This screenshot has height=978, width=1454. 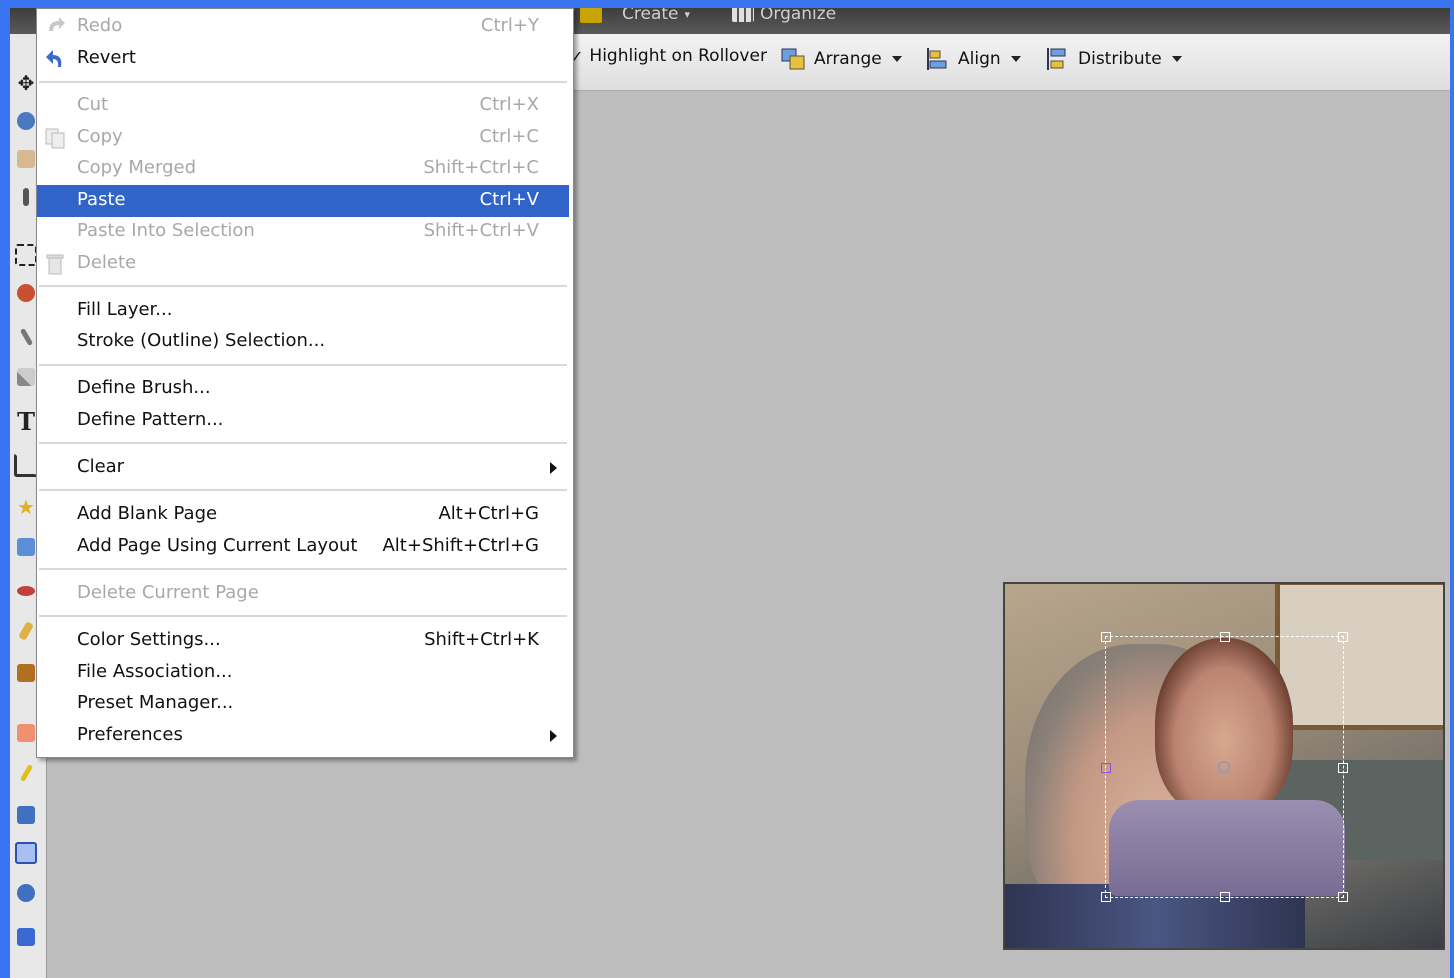 What do you see at coordinates (100, 25) in the screenshot?
I see `menu-item-label: Redo` at bounding box center [100, 25].